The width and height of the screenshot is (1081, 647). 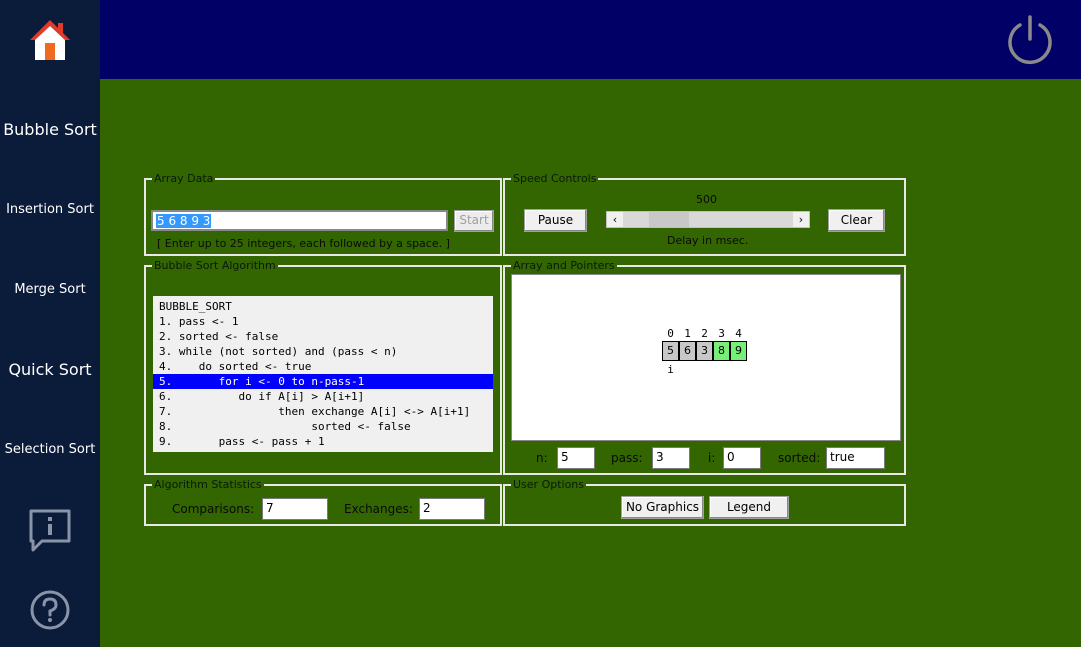 What do you see at coordinates (706, 199) in the screenshot?
I see `speed-value: 500` at bounding box center [706, 199].